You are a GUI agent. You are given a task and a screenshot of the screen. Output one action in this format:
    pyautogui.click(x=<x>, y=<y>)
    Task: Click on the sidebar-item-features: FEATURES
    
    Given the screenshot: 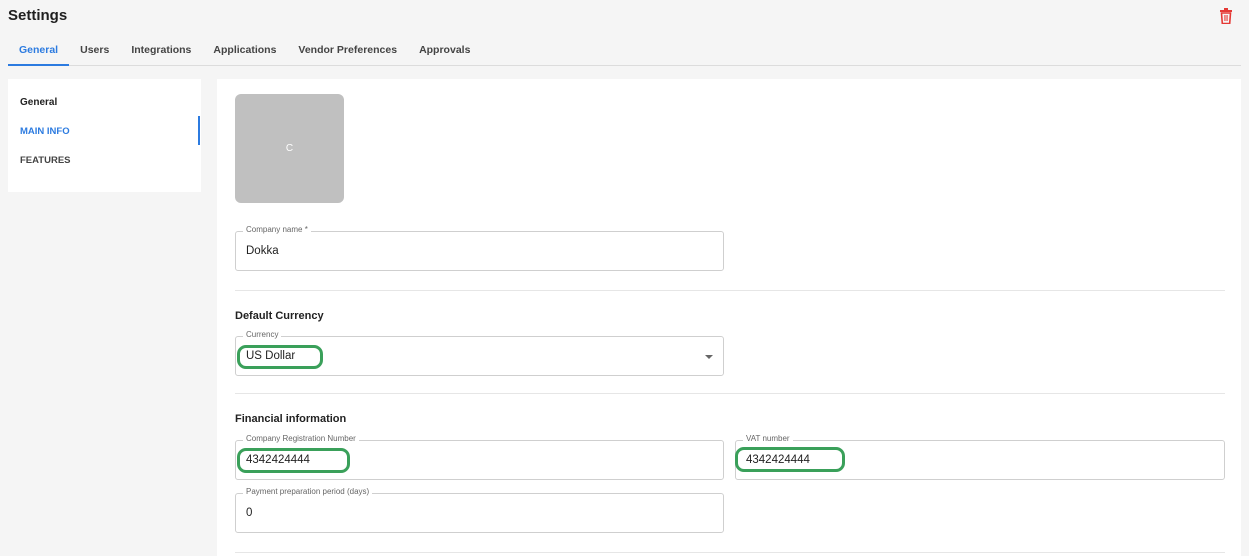 What is the action you would take?
    pyautogui.click(x=45, y=160)
    